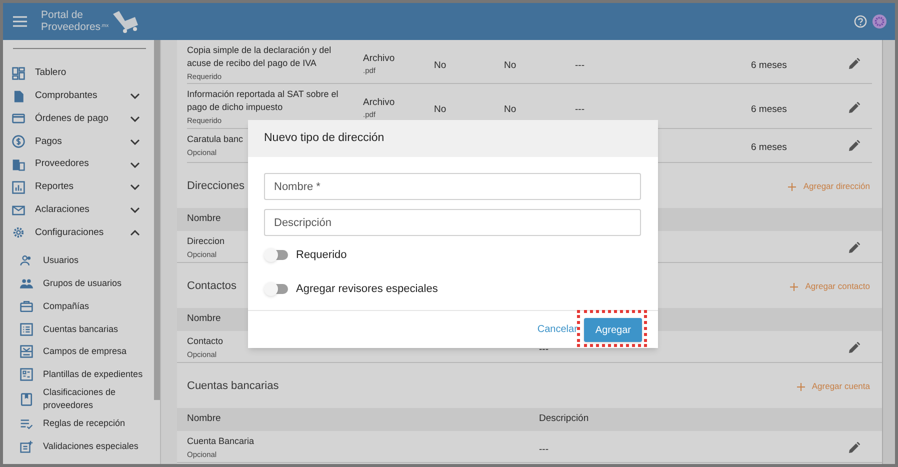  Describe the element at coordinates (259, 57) in the screenshot. I see `document-name: Copia simple de la declaración y del acuse de recibo del pago de IVA` at that location.